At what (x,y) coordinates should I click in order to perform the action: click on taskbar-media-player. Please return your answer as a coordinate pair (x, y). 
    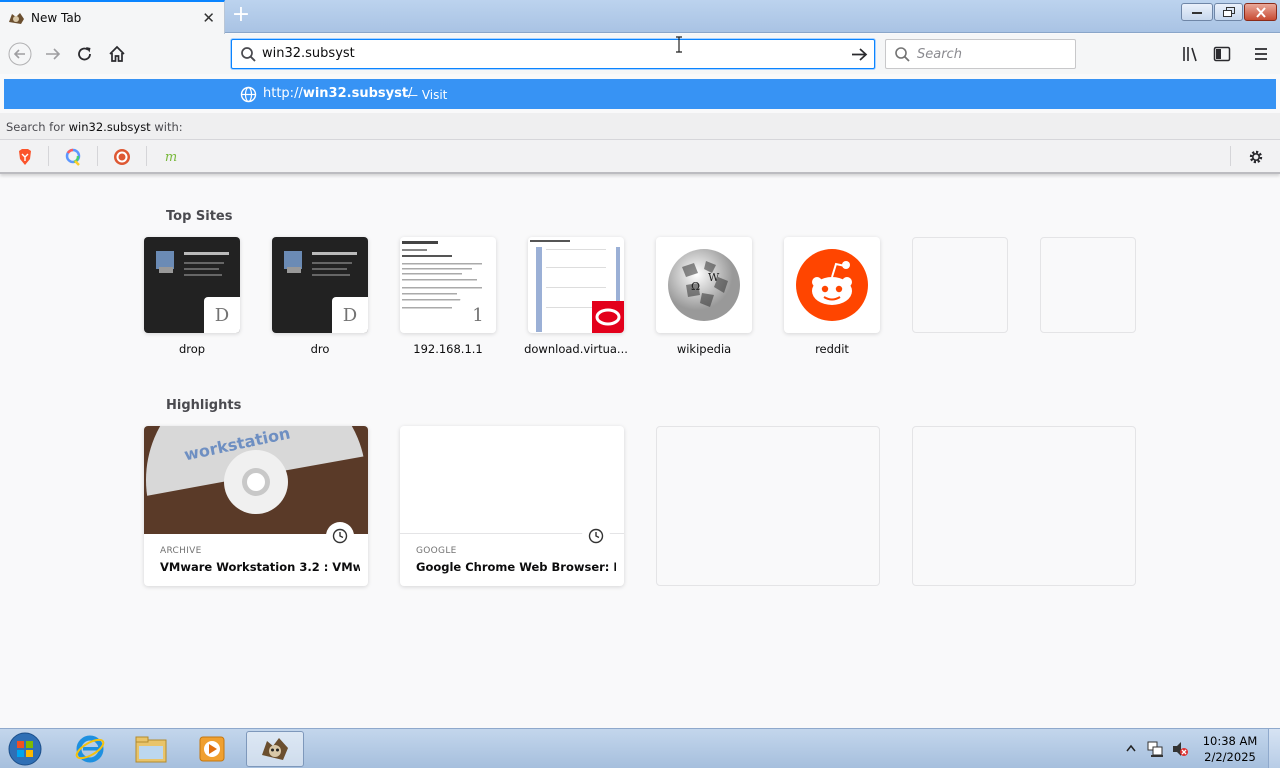
    Looking at the image, I should click on (212, 749).